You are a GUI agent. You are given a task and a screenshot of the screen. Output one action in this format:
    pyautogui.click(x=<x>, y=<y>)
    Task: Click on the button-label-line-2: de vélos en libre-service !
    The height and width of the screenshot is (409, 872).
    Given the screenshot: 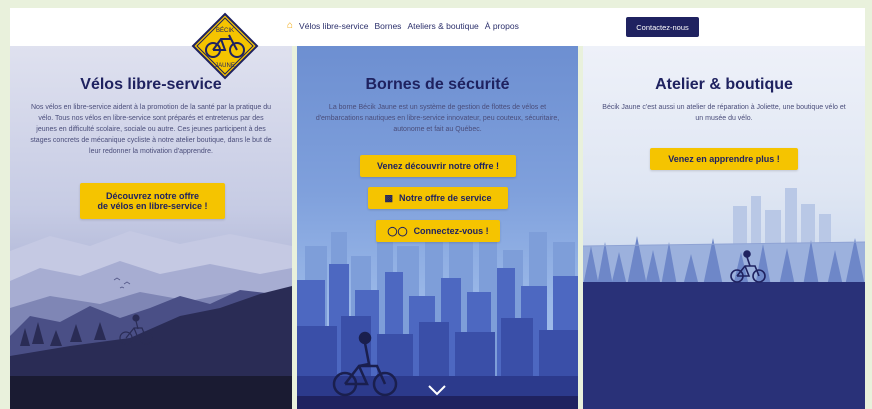 What is the action you would take?
    pyautogui.click(x=152, y=206)
    